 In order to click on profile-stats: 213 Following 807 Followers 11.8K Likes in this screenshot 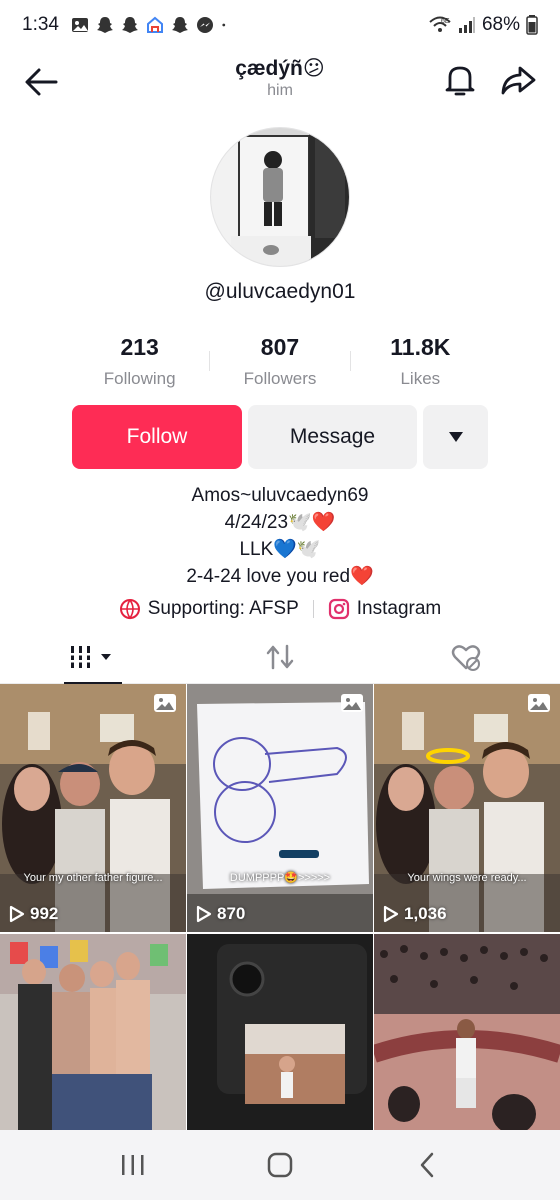, I will do `click(280, 361)`.